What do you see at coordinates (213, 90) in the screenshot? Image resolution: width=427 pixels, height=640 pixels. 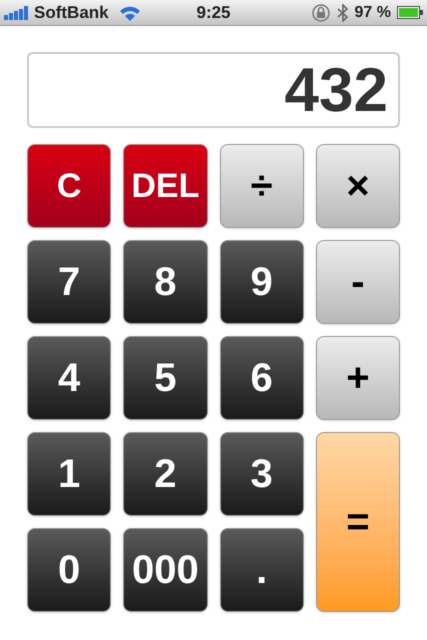 I see `result-display: 432` at bounding box center [213, 90].